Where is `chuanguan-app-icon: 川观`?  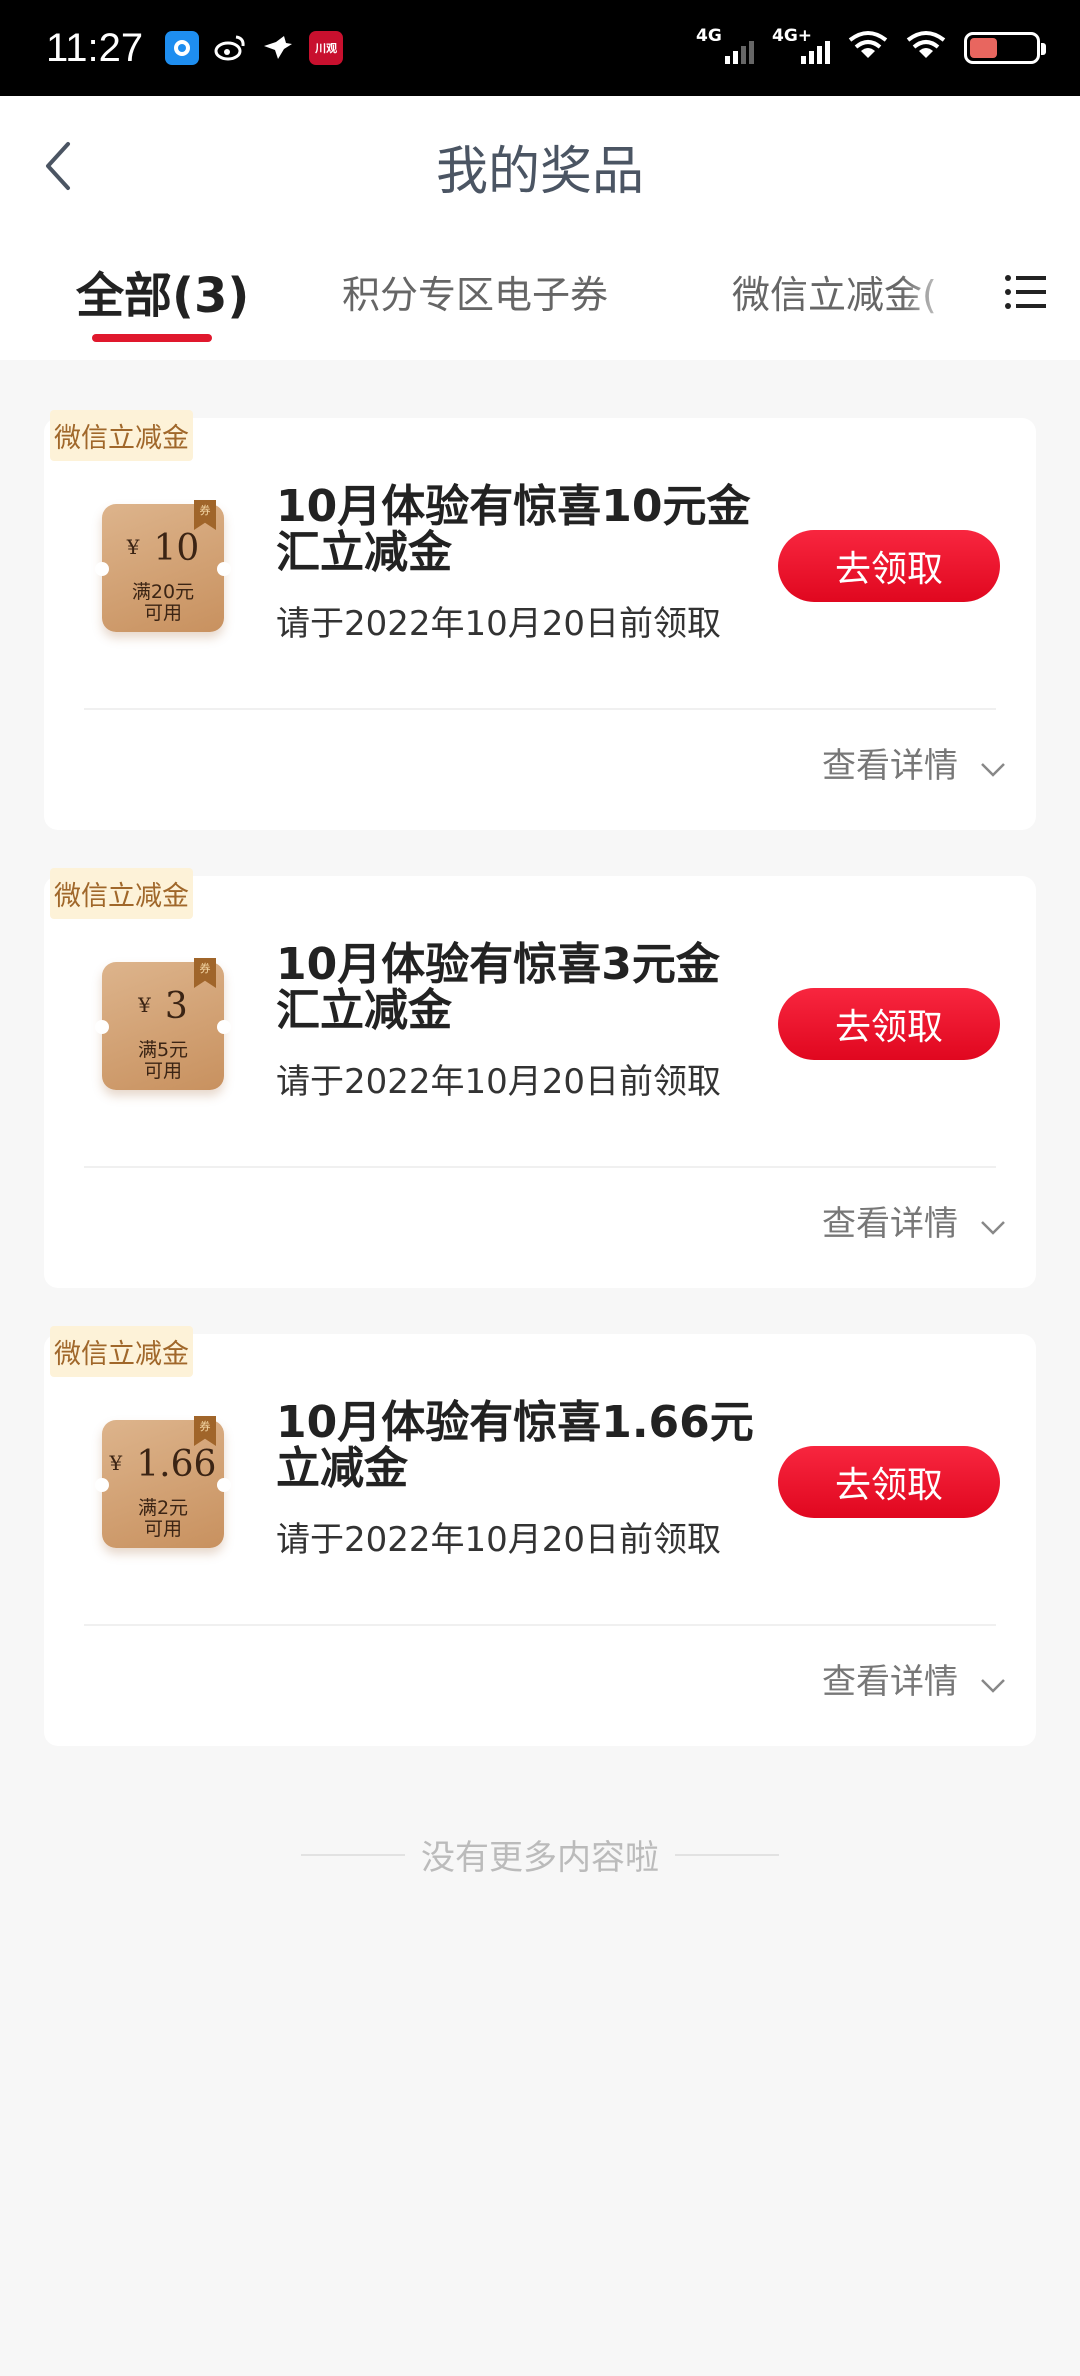
chuanguan-app-icon: 川观 is located at coordinates (326, 48).